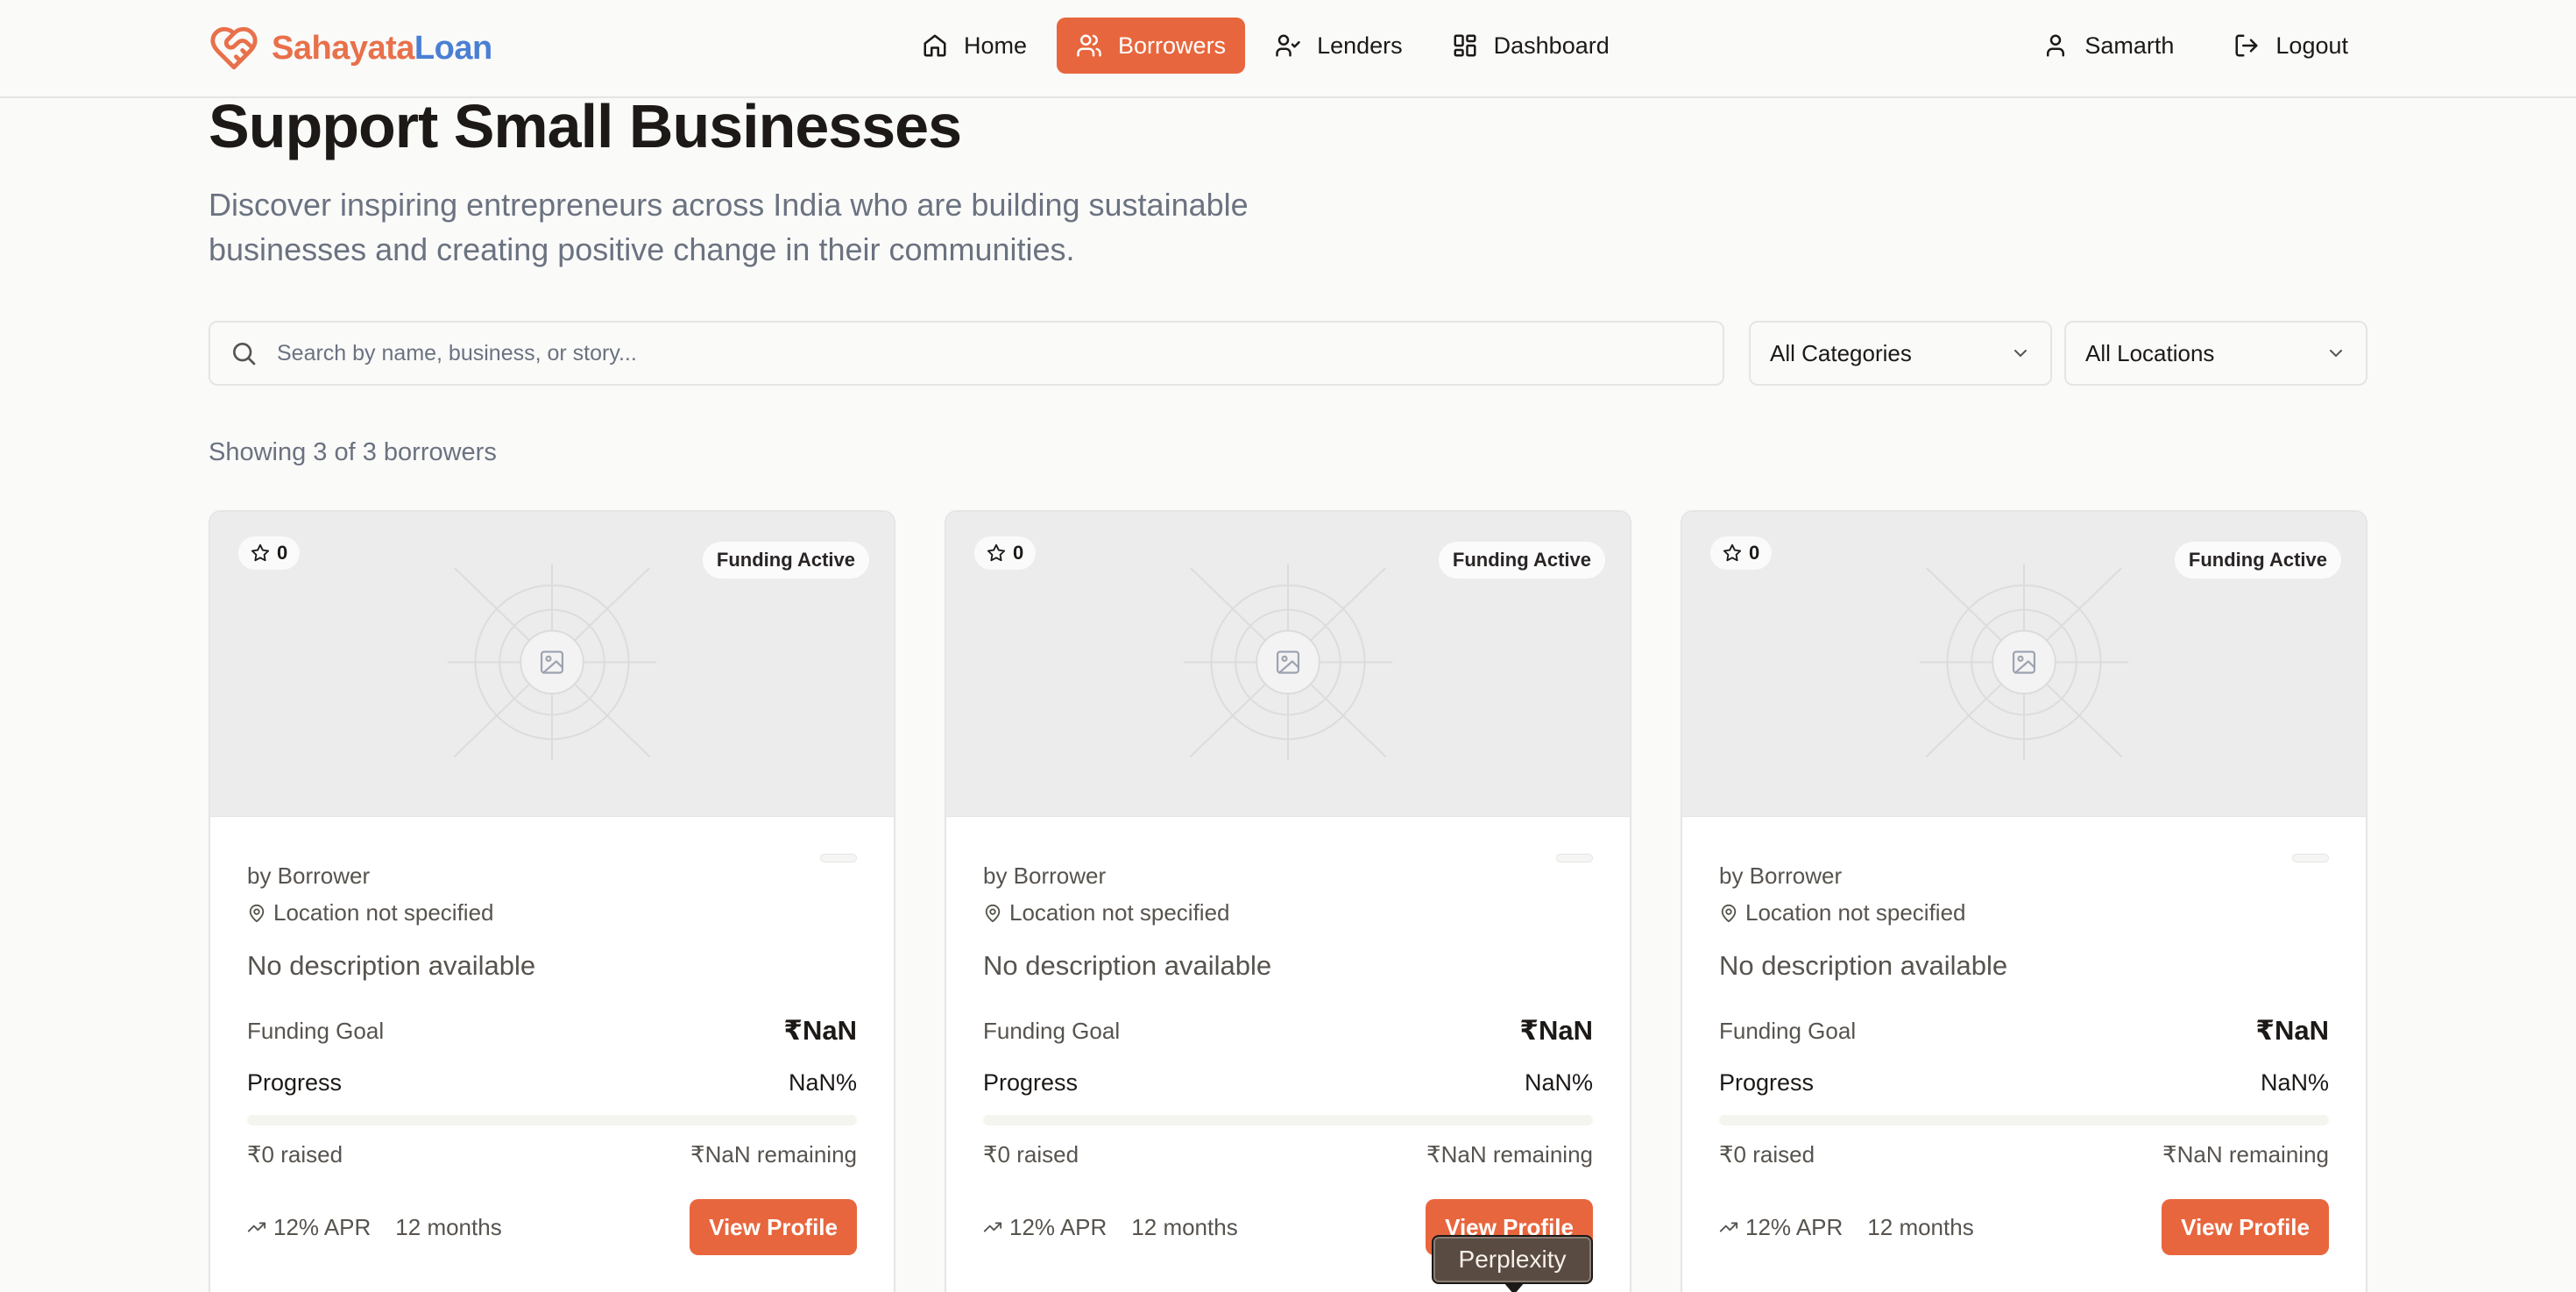  I want to click on user-menu: Samarth Logout, so click(2195, 46).